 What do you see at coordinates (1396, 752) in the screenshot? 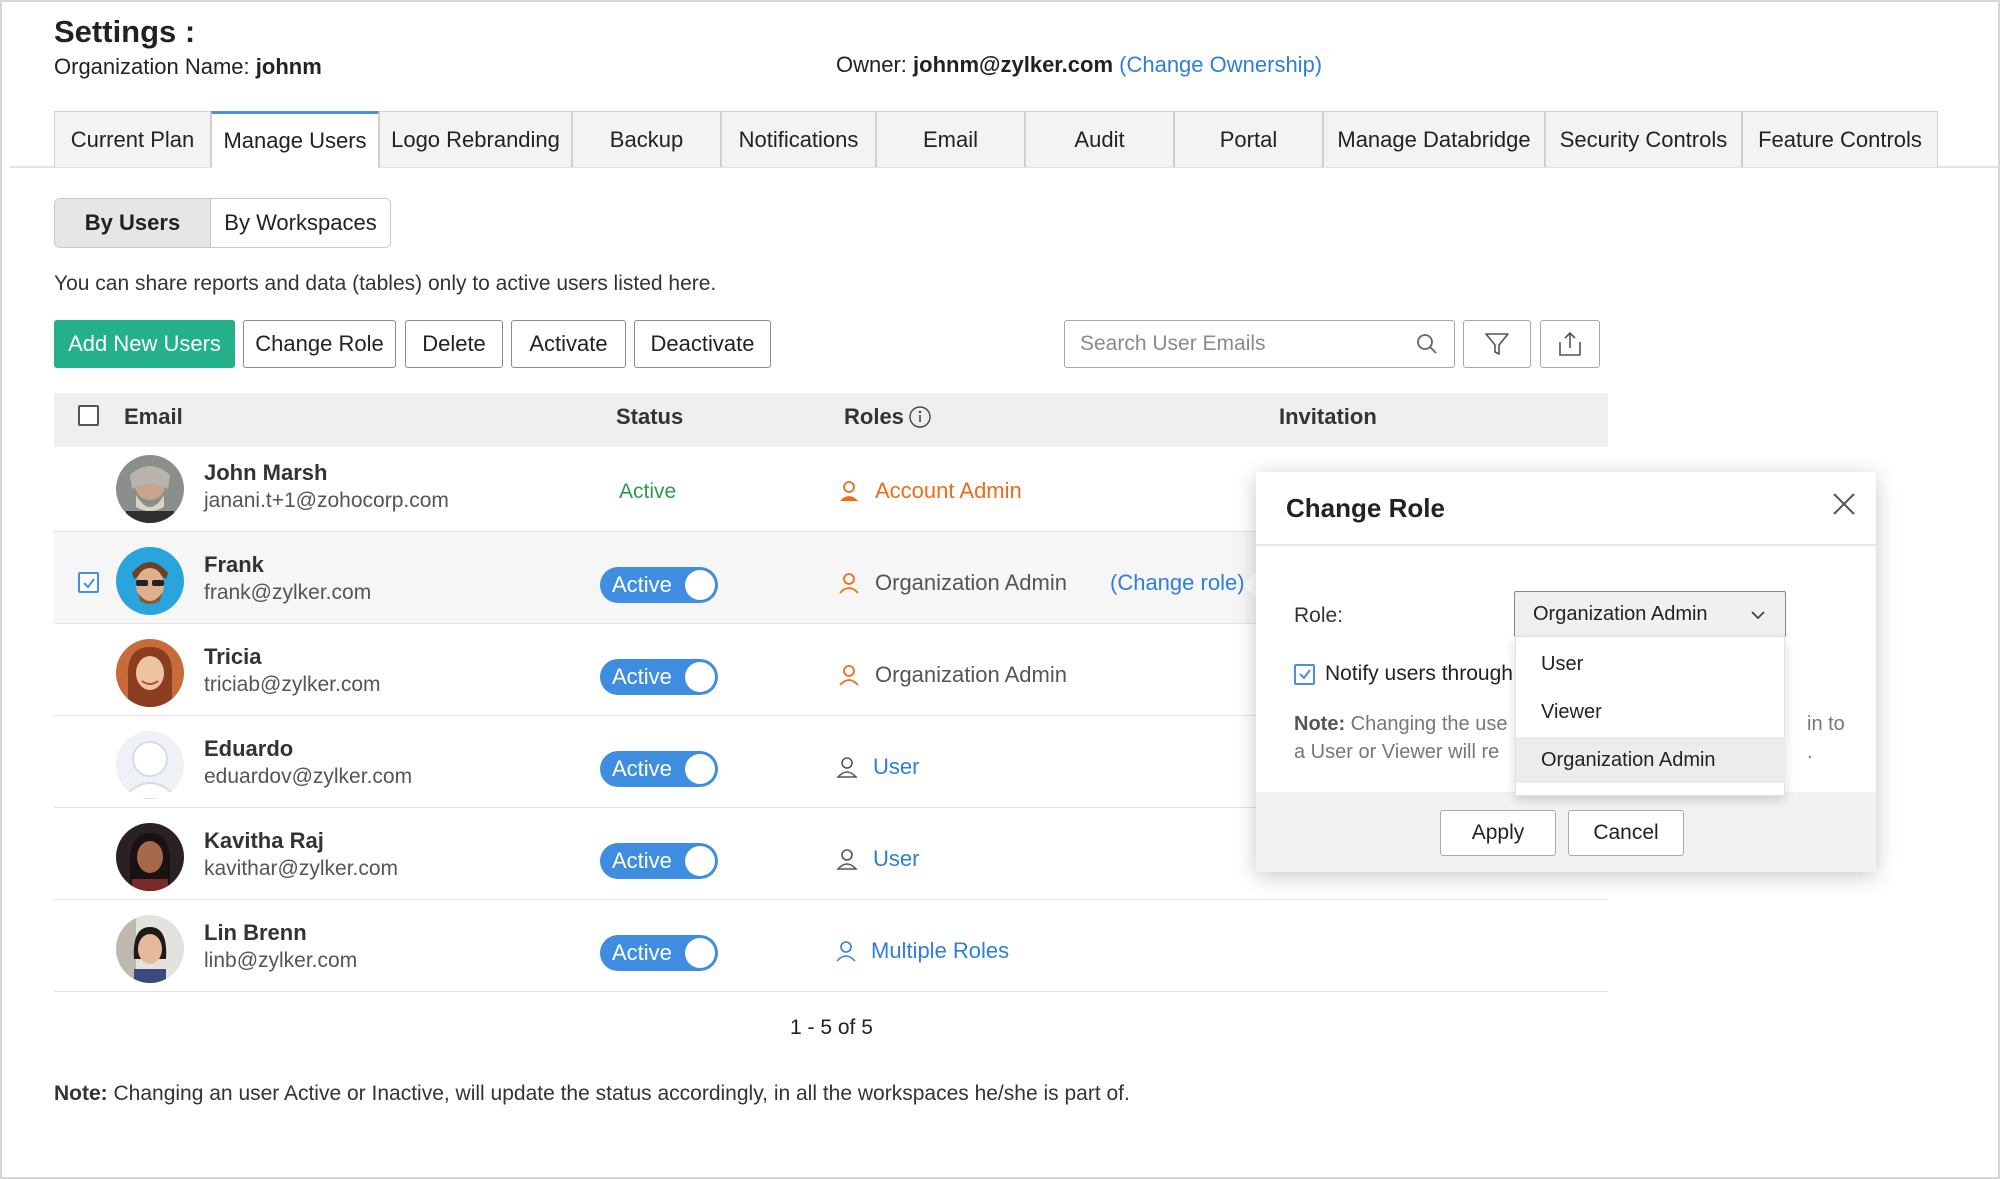
I see `dialog-note-line2: a User or Viewer will re` at bounding box center [1396, 752].